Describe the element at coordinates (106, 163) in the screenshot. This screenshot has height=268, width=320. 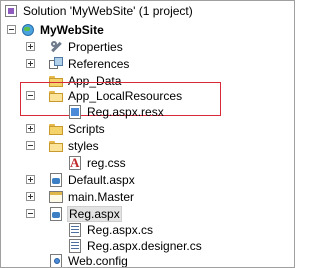
I see `reg-css-label: reg.css` at that location.